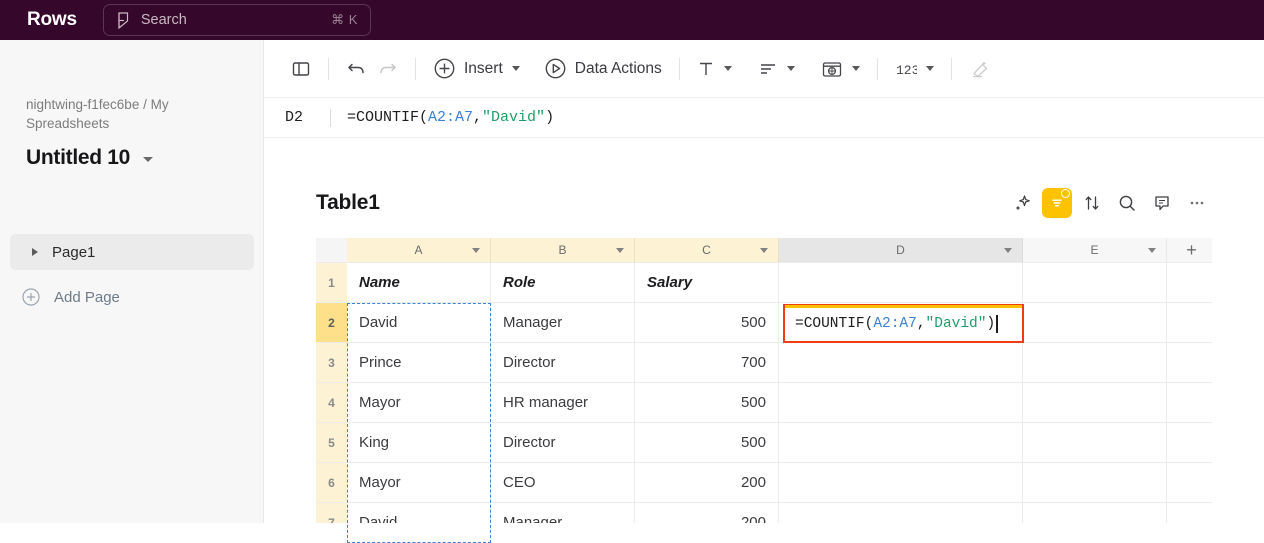 This screenshot has width=1264, height=543. Describe the element at coordinates (132, 252) in the screenshot. I see `sidebar-item-page1: Page1` at that location.